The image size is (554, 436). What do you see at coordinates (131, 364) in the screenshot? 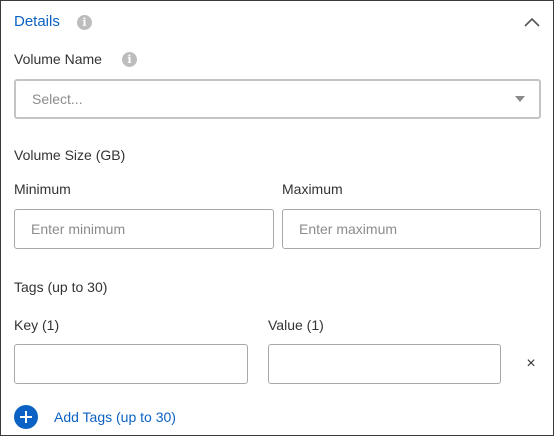
I see `tag-key-input` at bounding box center [131, 364].